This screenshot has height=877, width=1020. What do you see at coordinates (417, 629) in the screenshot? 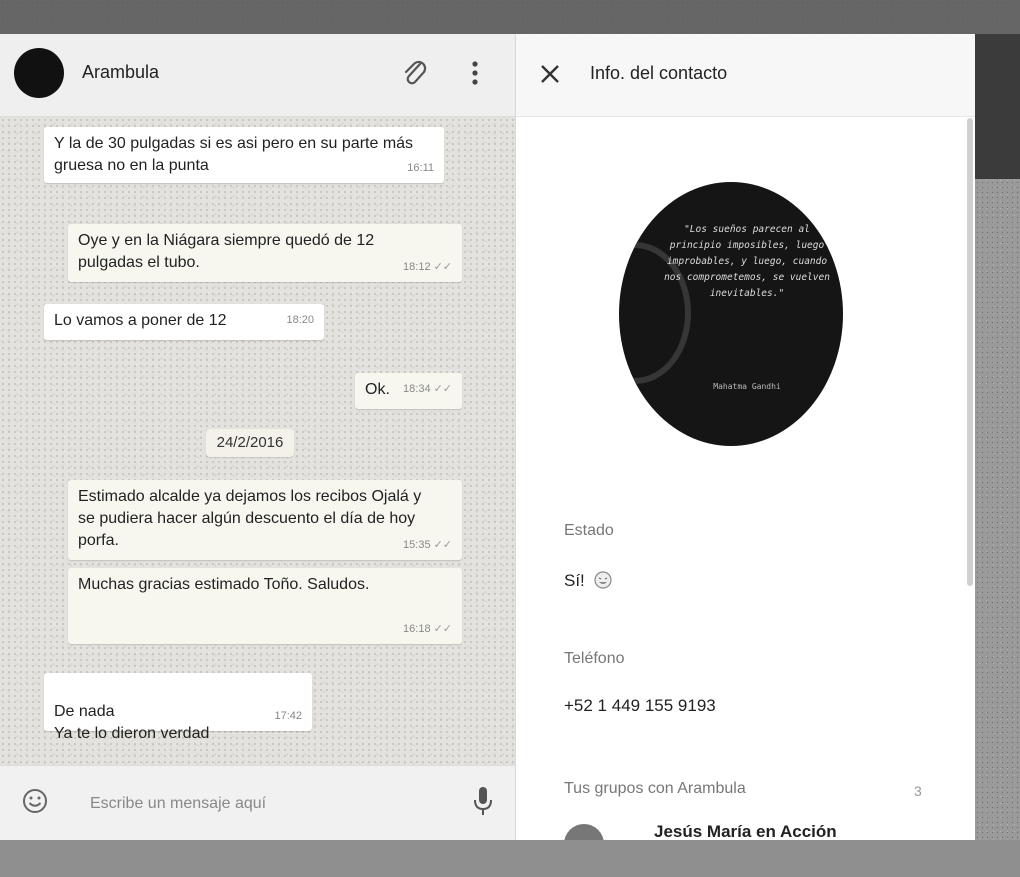
I see `message-time-value: 16:18` at bounding box center [417, 629].